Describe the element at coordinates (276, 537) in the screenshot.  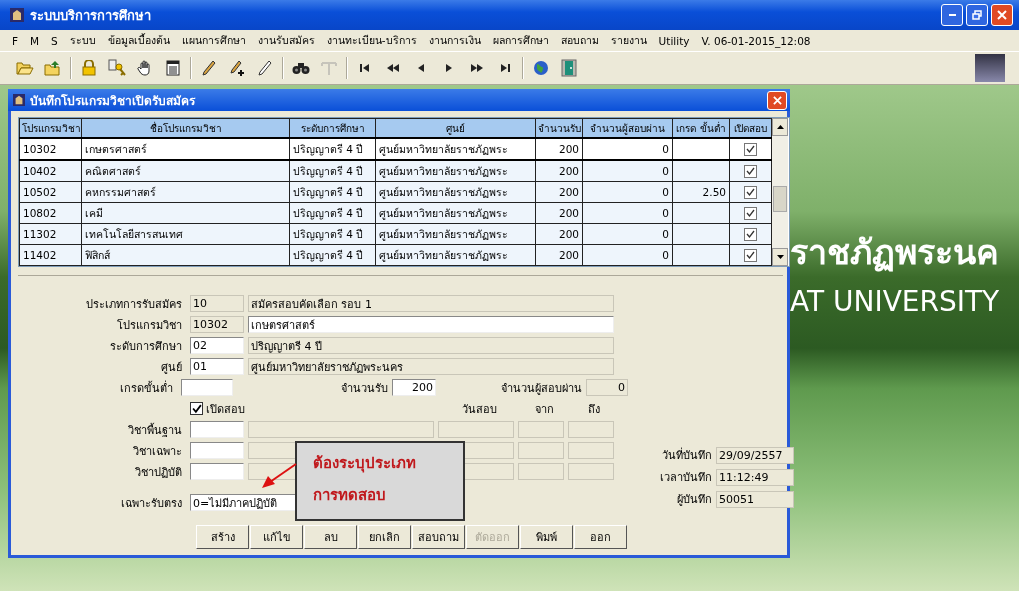
I see `action-button: แก้ไข` at that location.